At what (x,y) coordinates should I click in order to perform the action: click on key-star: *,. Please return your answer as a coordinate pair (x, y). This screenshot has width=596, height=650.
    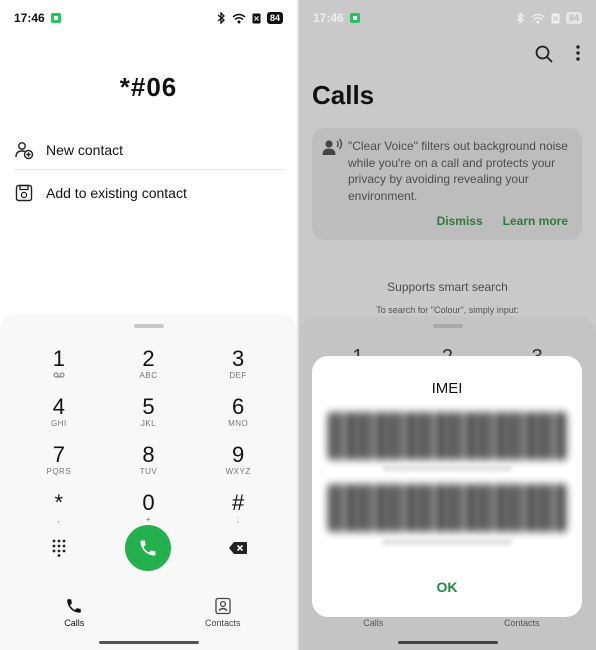
    Looking at the image, I should click on (59, 508).